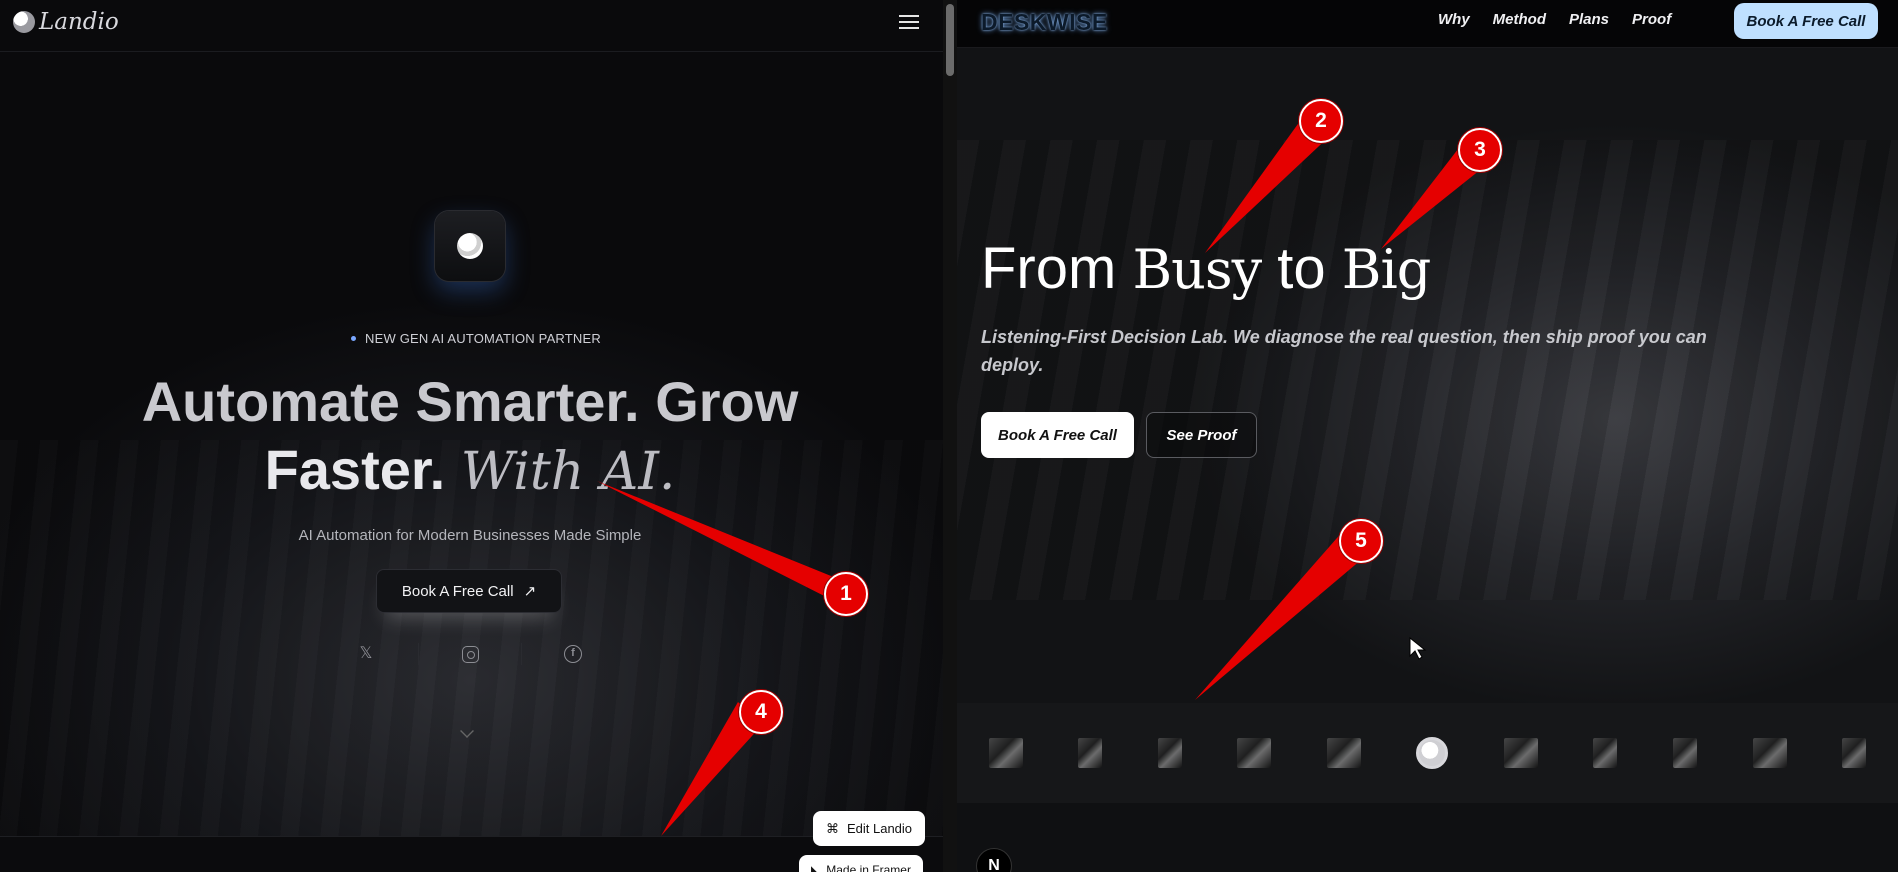  Describe the element at coordinates (727, 401) in the screenshot. I see `hero-line1b: Grow` at that location.